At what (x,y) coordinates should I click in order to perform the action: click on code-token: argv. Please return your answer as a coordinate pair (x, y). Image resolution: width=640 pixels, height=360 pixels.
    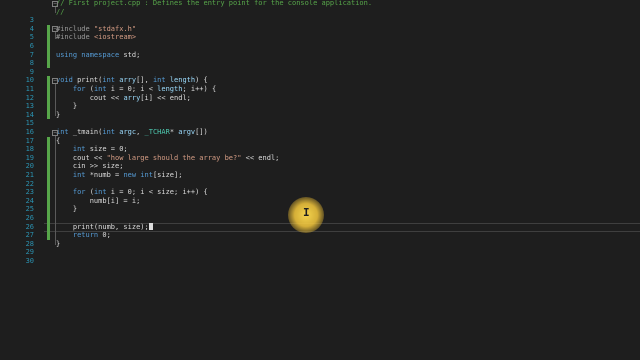
    Looking at the image, I should click on (187, 132).